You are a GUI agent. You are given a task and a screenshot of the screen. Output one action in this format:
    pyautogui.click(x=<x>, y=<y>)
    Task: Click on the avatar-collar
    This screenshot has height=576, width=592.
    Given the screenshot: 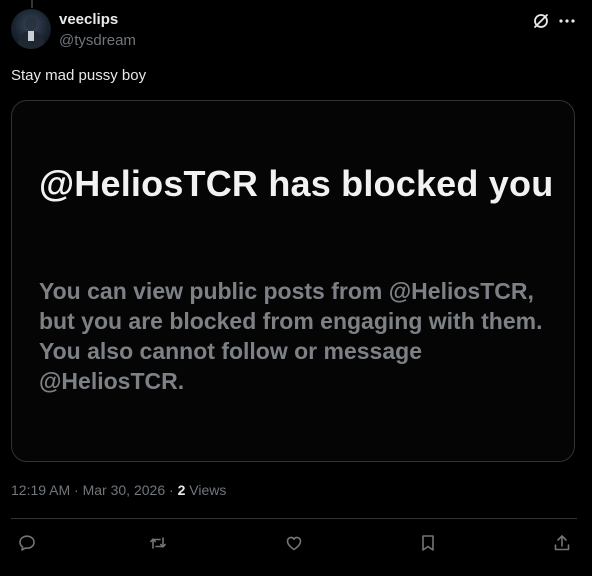 What is the action you would take?
    pyautogui.click(x=31, y=36)
    